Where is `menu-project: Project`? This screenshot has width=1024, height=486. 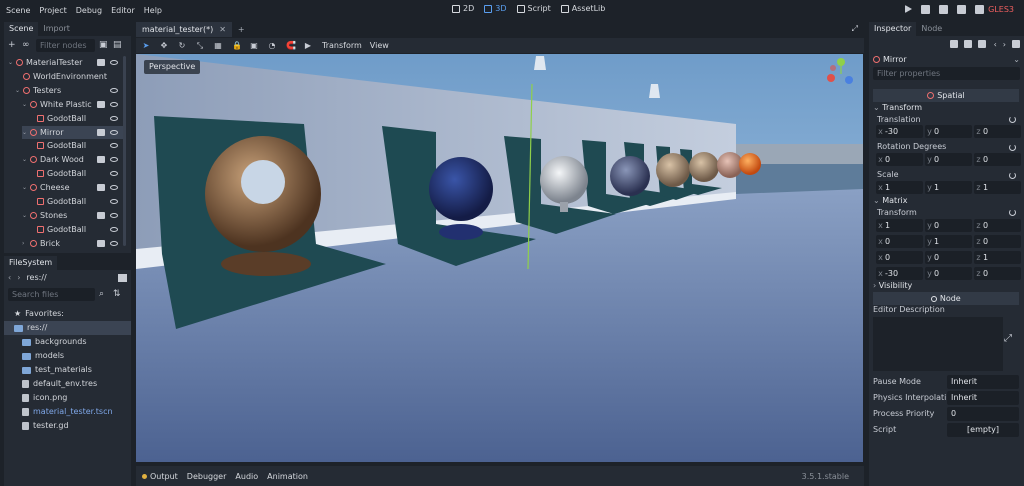
menu-project: Project is located at coordinates (52, 10).